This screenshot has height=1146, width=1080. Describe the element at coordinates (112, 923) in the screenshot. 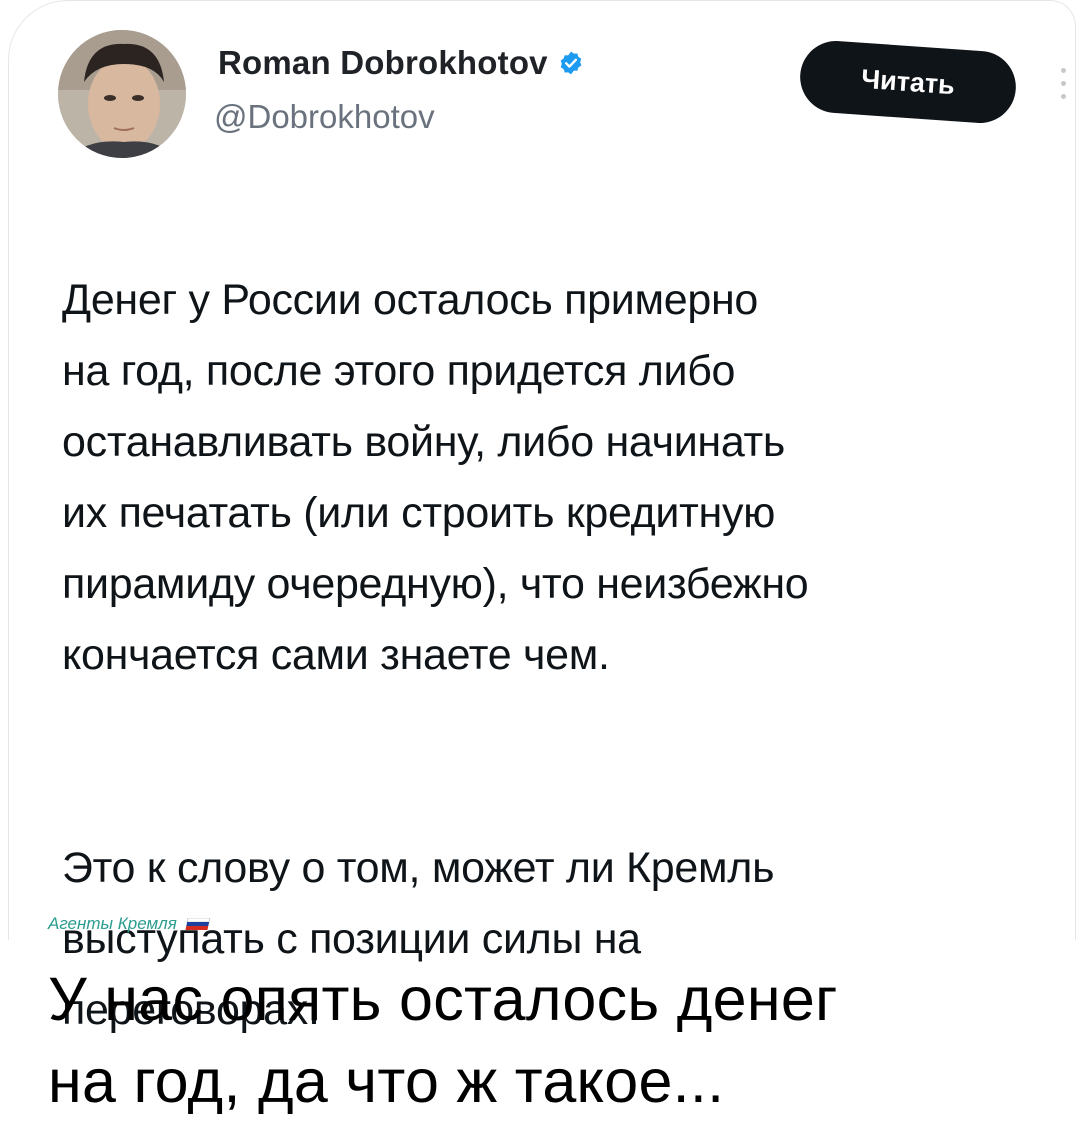

I see `watermark-text: Агенты Кремля` at that location.